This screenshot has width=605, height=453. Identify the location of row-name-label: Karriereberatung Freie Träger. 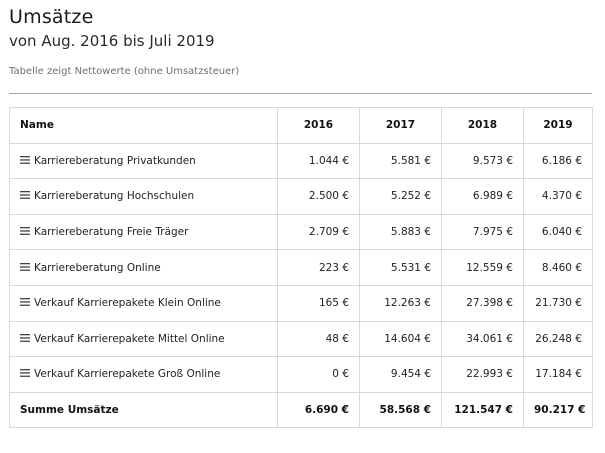
(111, 232).